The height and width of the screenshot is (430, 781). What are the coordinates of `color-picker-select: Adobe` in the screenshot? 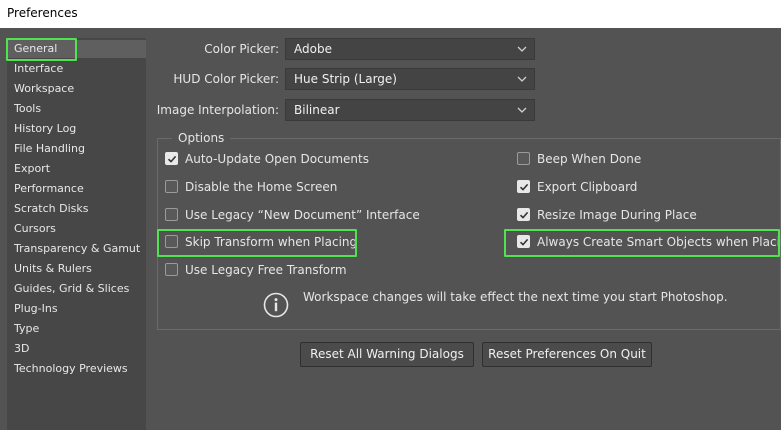 It's located at (410, 49).